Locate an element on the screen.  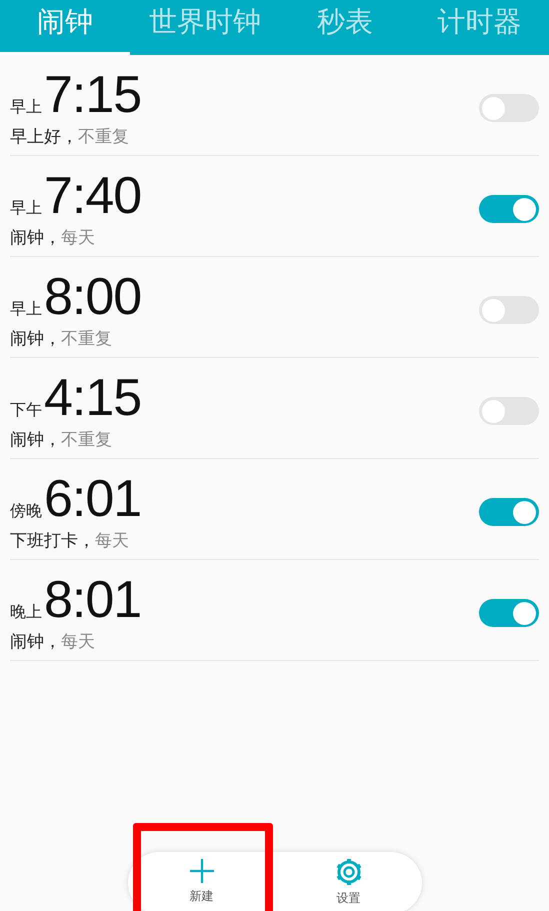
period-label: 傍晚 is located at coordinates (26, 511).